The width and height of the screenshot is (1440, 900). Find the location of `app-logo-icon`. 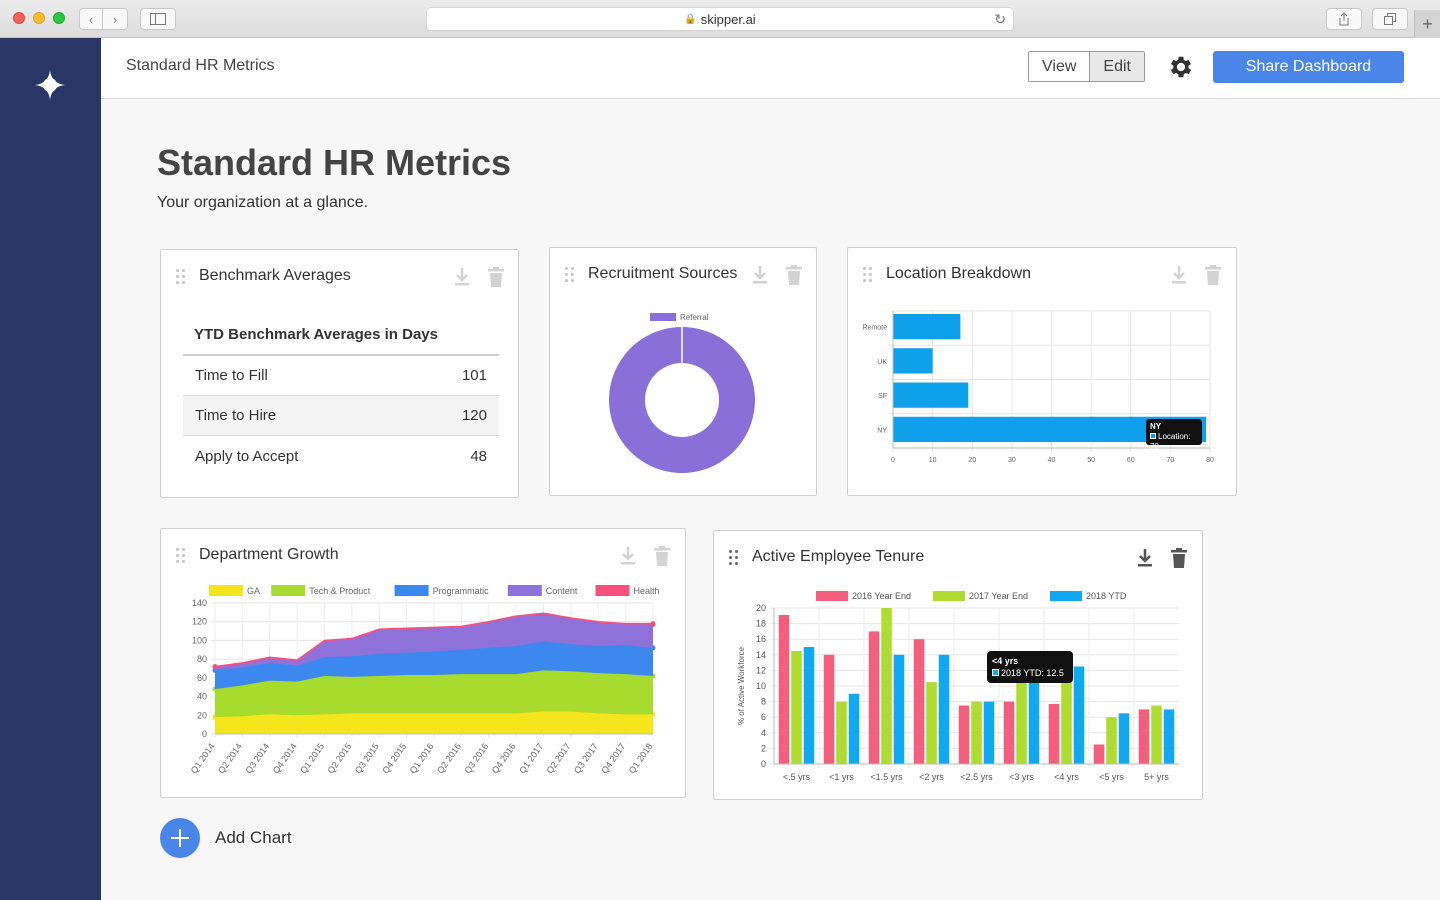

app-logo-icon is located at coordinates (50, 85).